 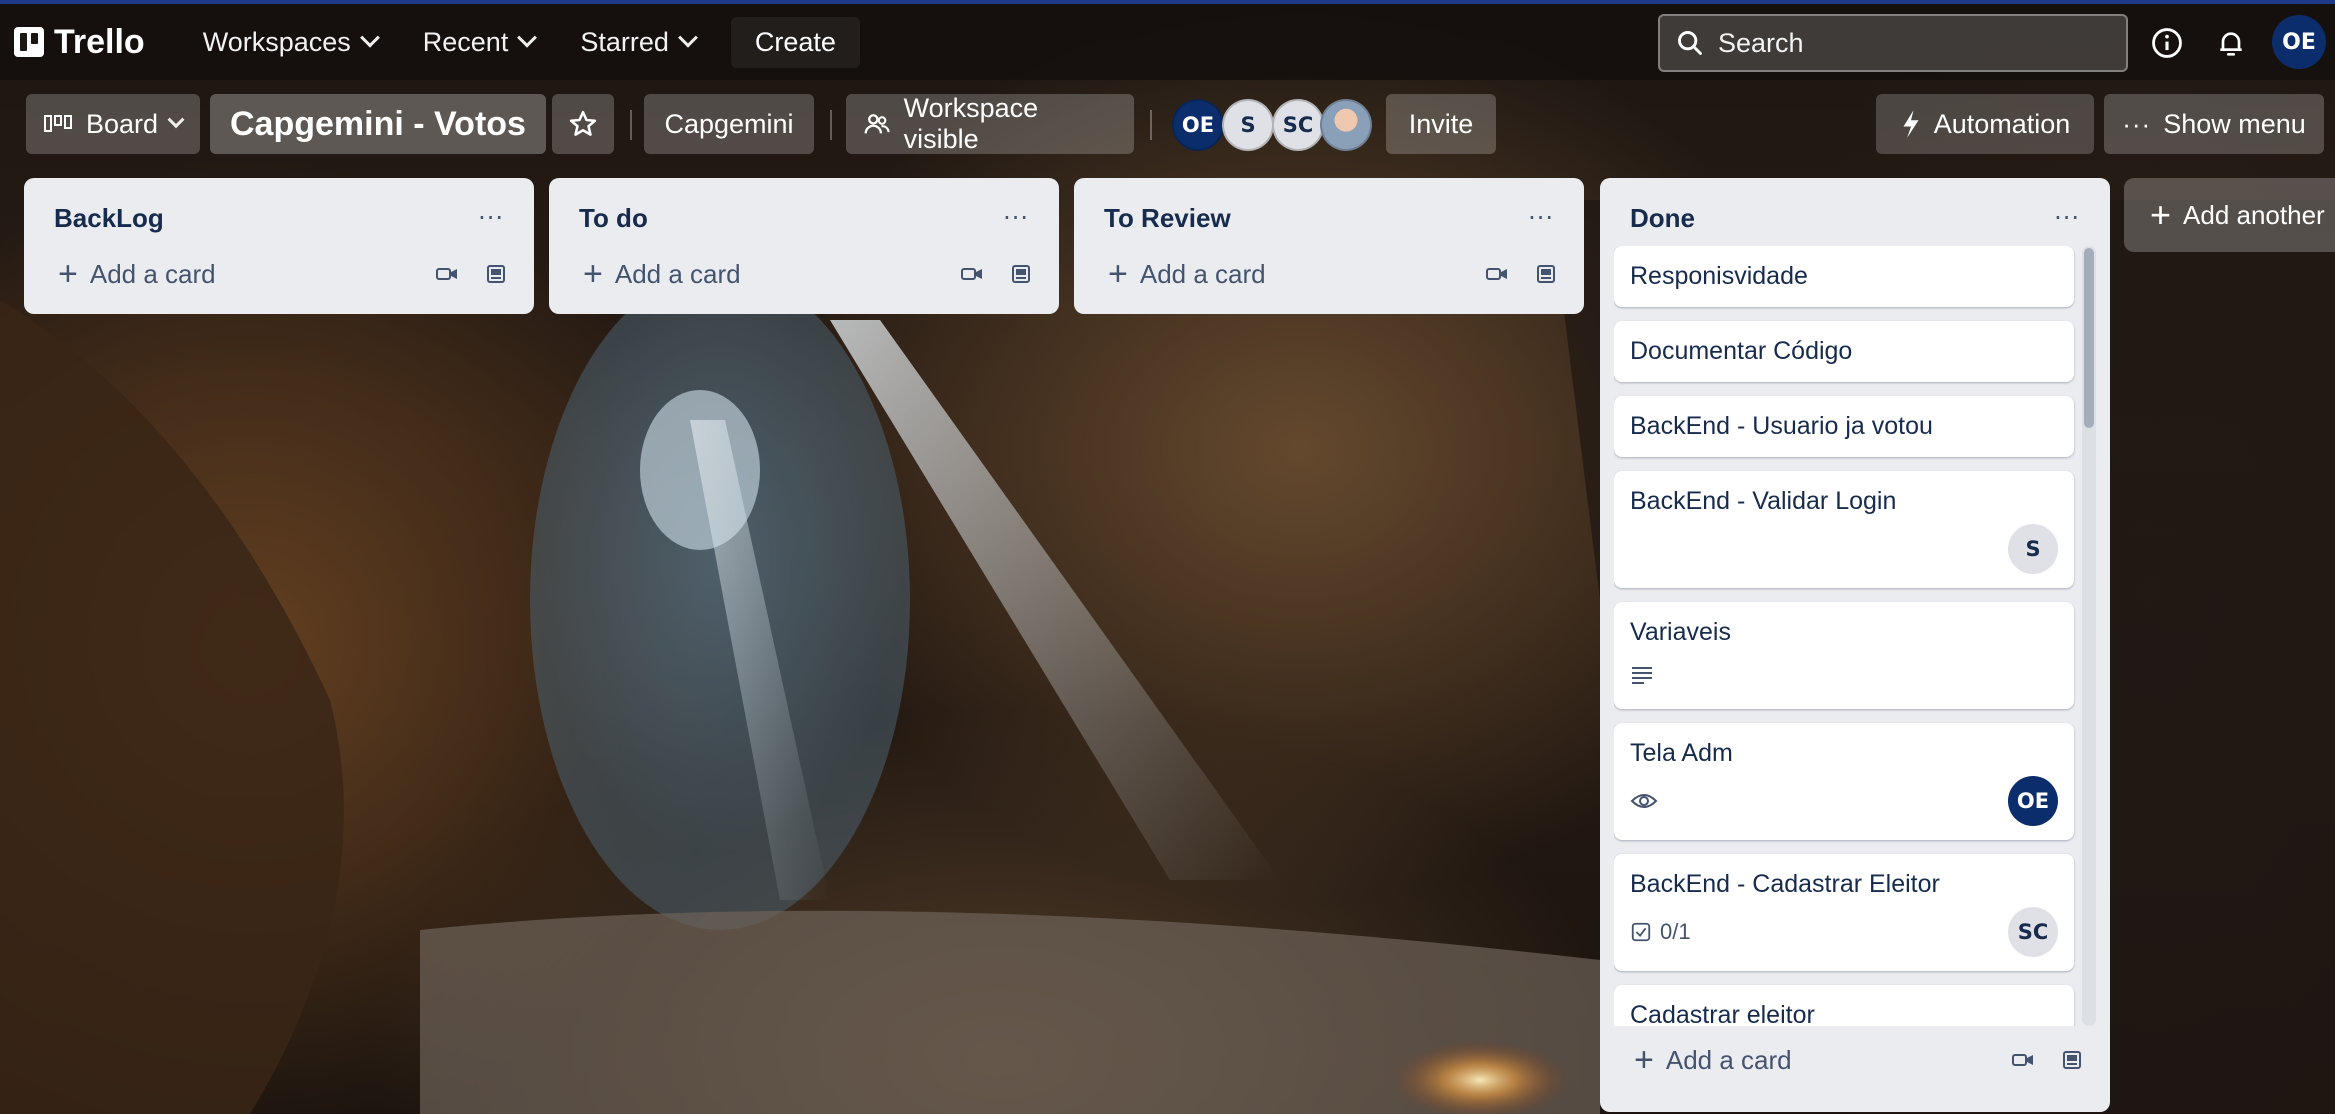 What do you see at coordinates (1248, 125) in the screenshot?
I see `member-avatar-s: S` at bounding box center [1248, 125].